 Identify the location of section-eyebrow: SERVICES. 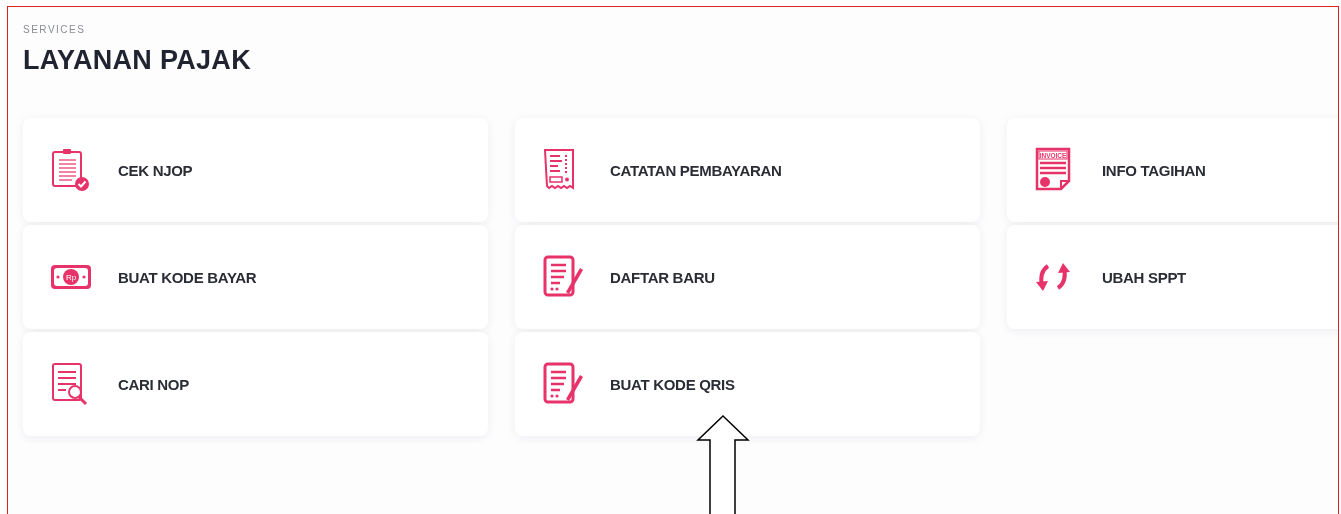
(55, 29).